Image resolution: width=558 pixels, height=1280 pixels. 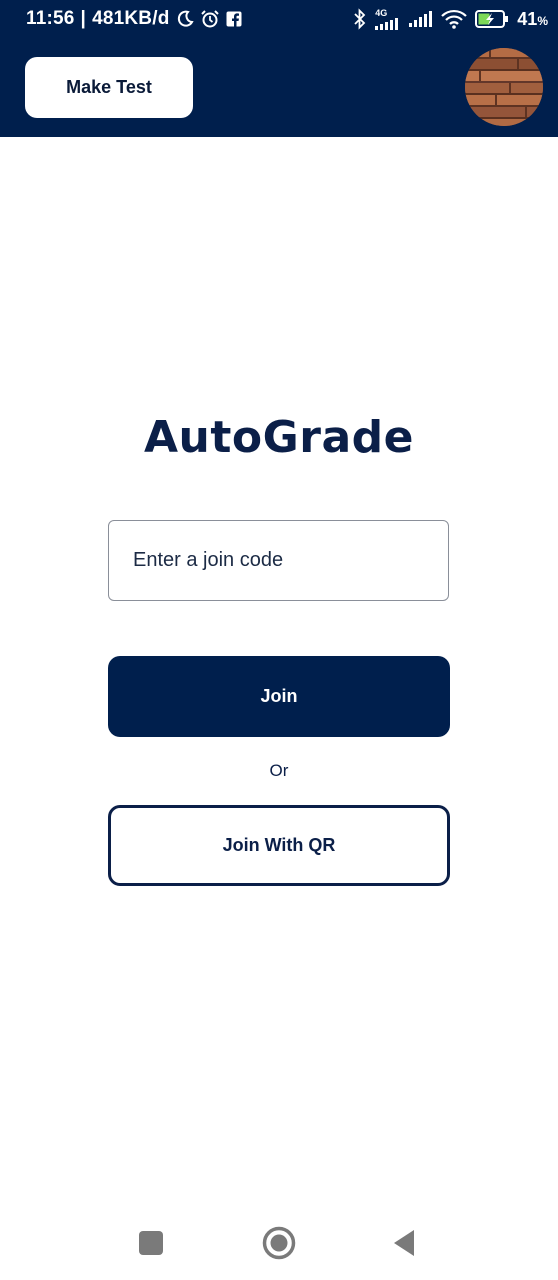 What do you see at coordinates (279, 770) in the screenshot?
I see `or-divider-text: Or` at bounding box center [279, 770].